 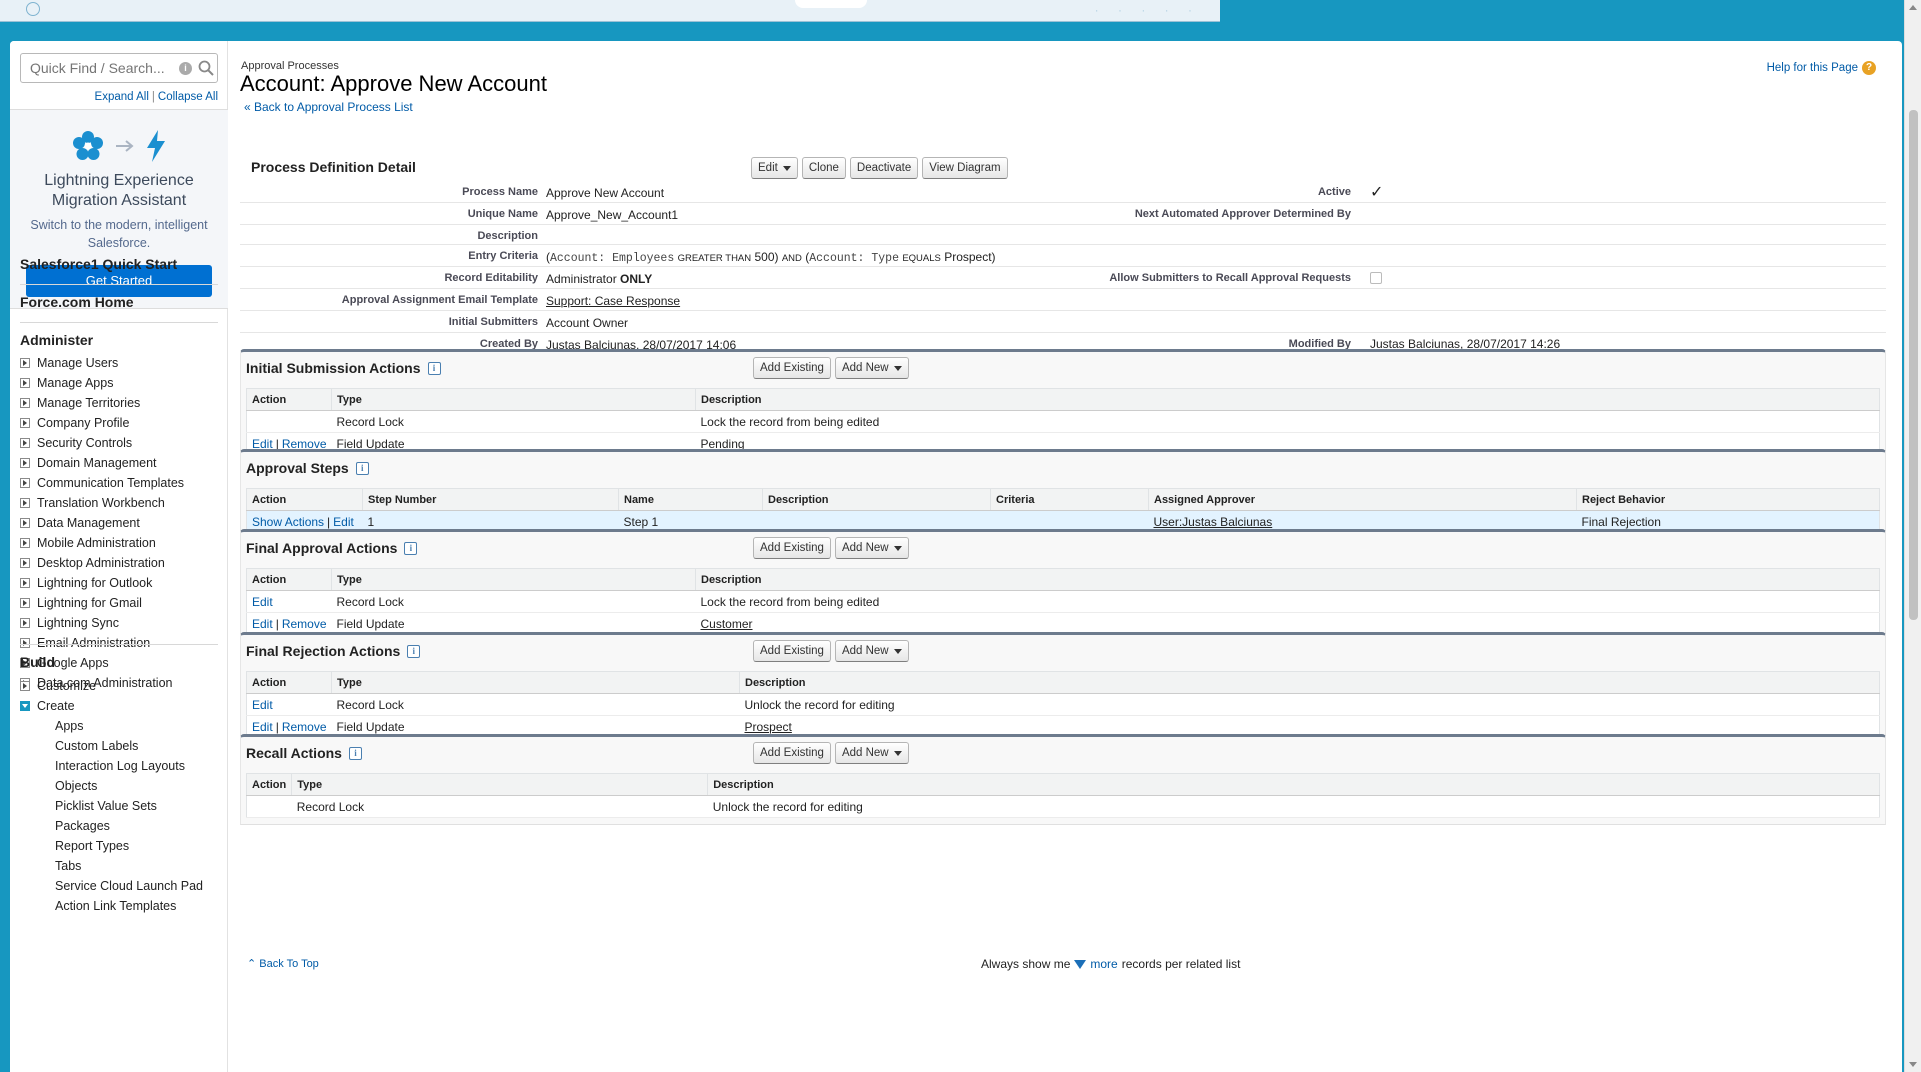 I want to click on sidebar-subitem: Action Link Templates, so click(x=129, y=906).